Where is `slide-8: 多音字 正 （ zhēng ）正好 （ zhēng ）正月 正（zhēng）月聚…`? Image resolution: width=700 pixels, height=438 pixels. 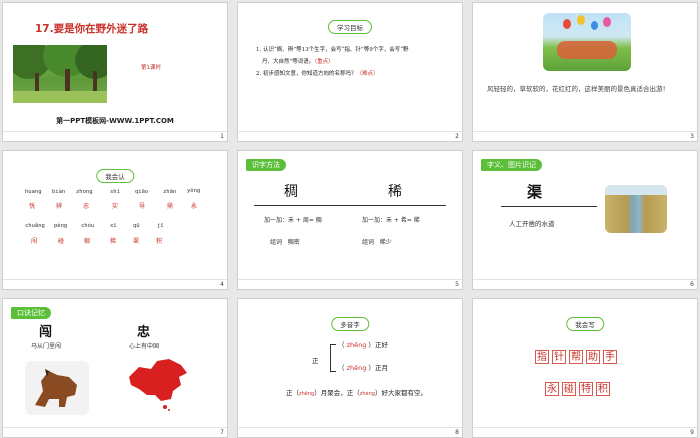 slide-8: 多音字 正 （ zhēng ）正好 （ zhēng ）正月 正（zhēng）月聚… is located at coordinates (350, 368).